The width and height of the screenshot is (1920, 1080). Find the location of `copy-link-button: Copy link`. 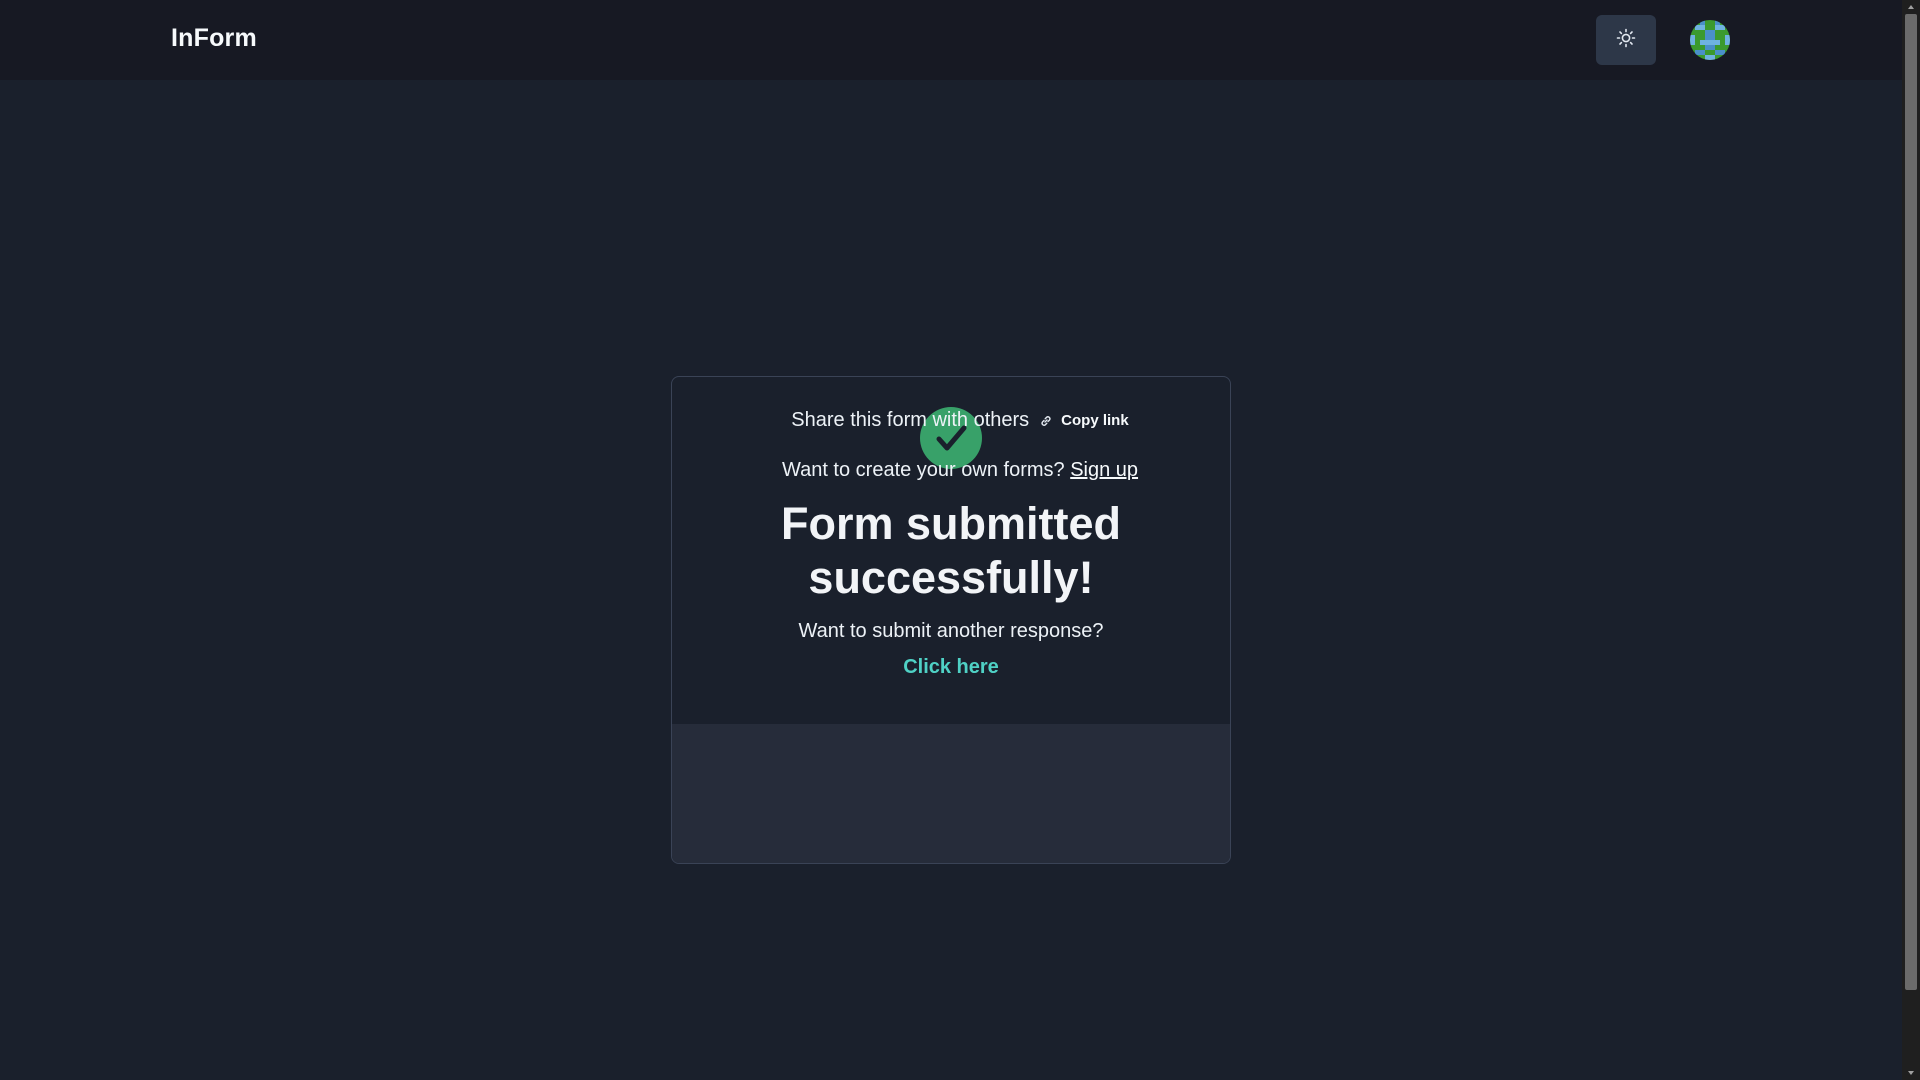

copy-link-button: Copy link is located at coordinates (1084, 420).